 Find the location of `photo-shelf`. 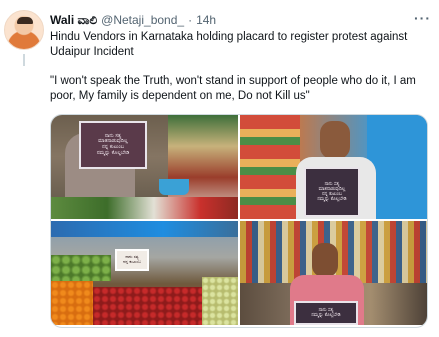

photo-shelf is located at coordinates (270, 167).